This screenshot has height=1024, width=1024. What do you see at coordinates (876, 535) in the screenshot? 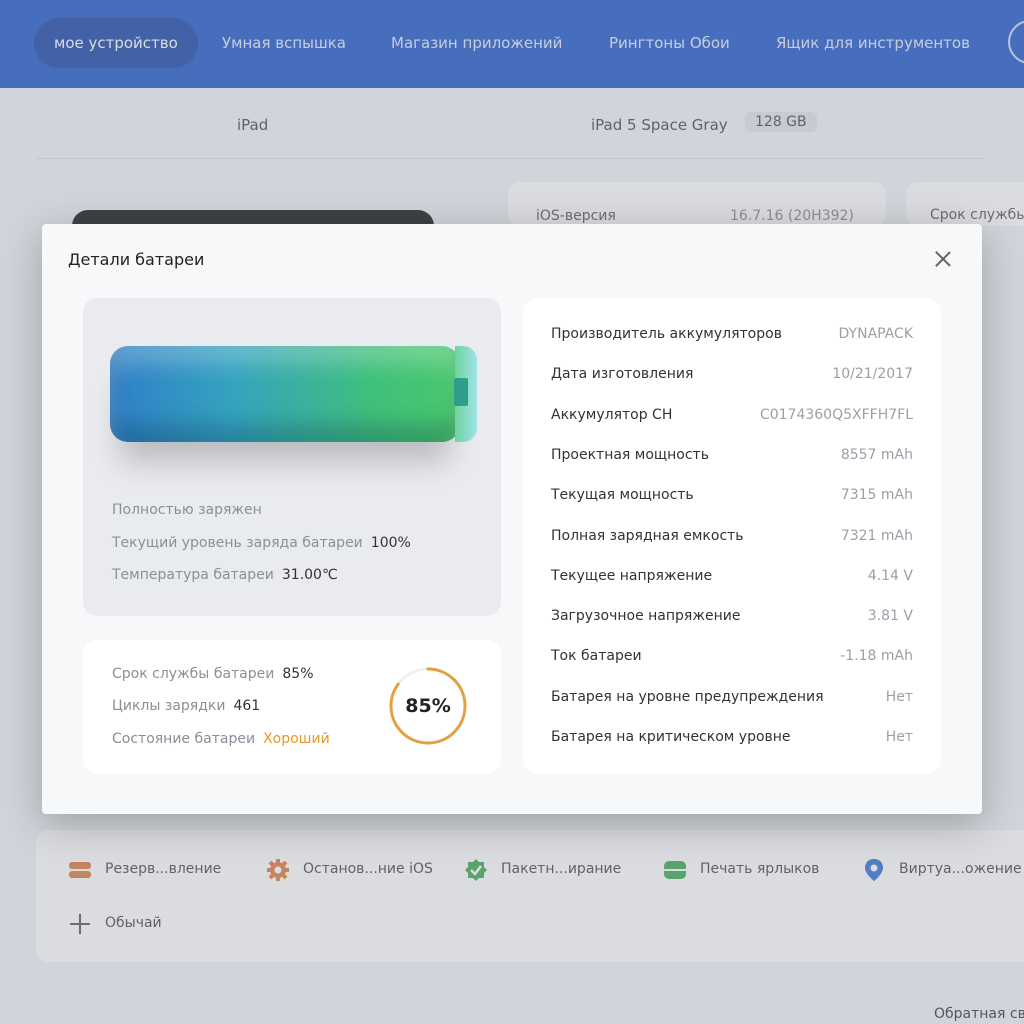
I see `info-value: 7321 mAh` at bounding box center [876, 535].